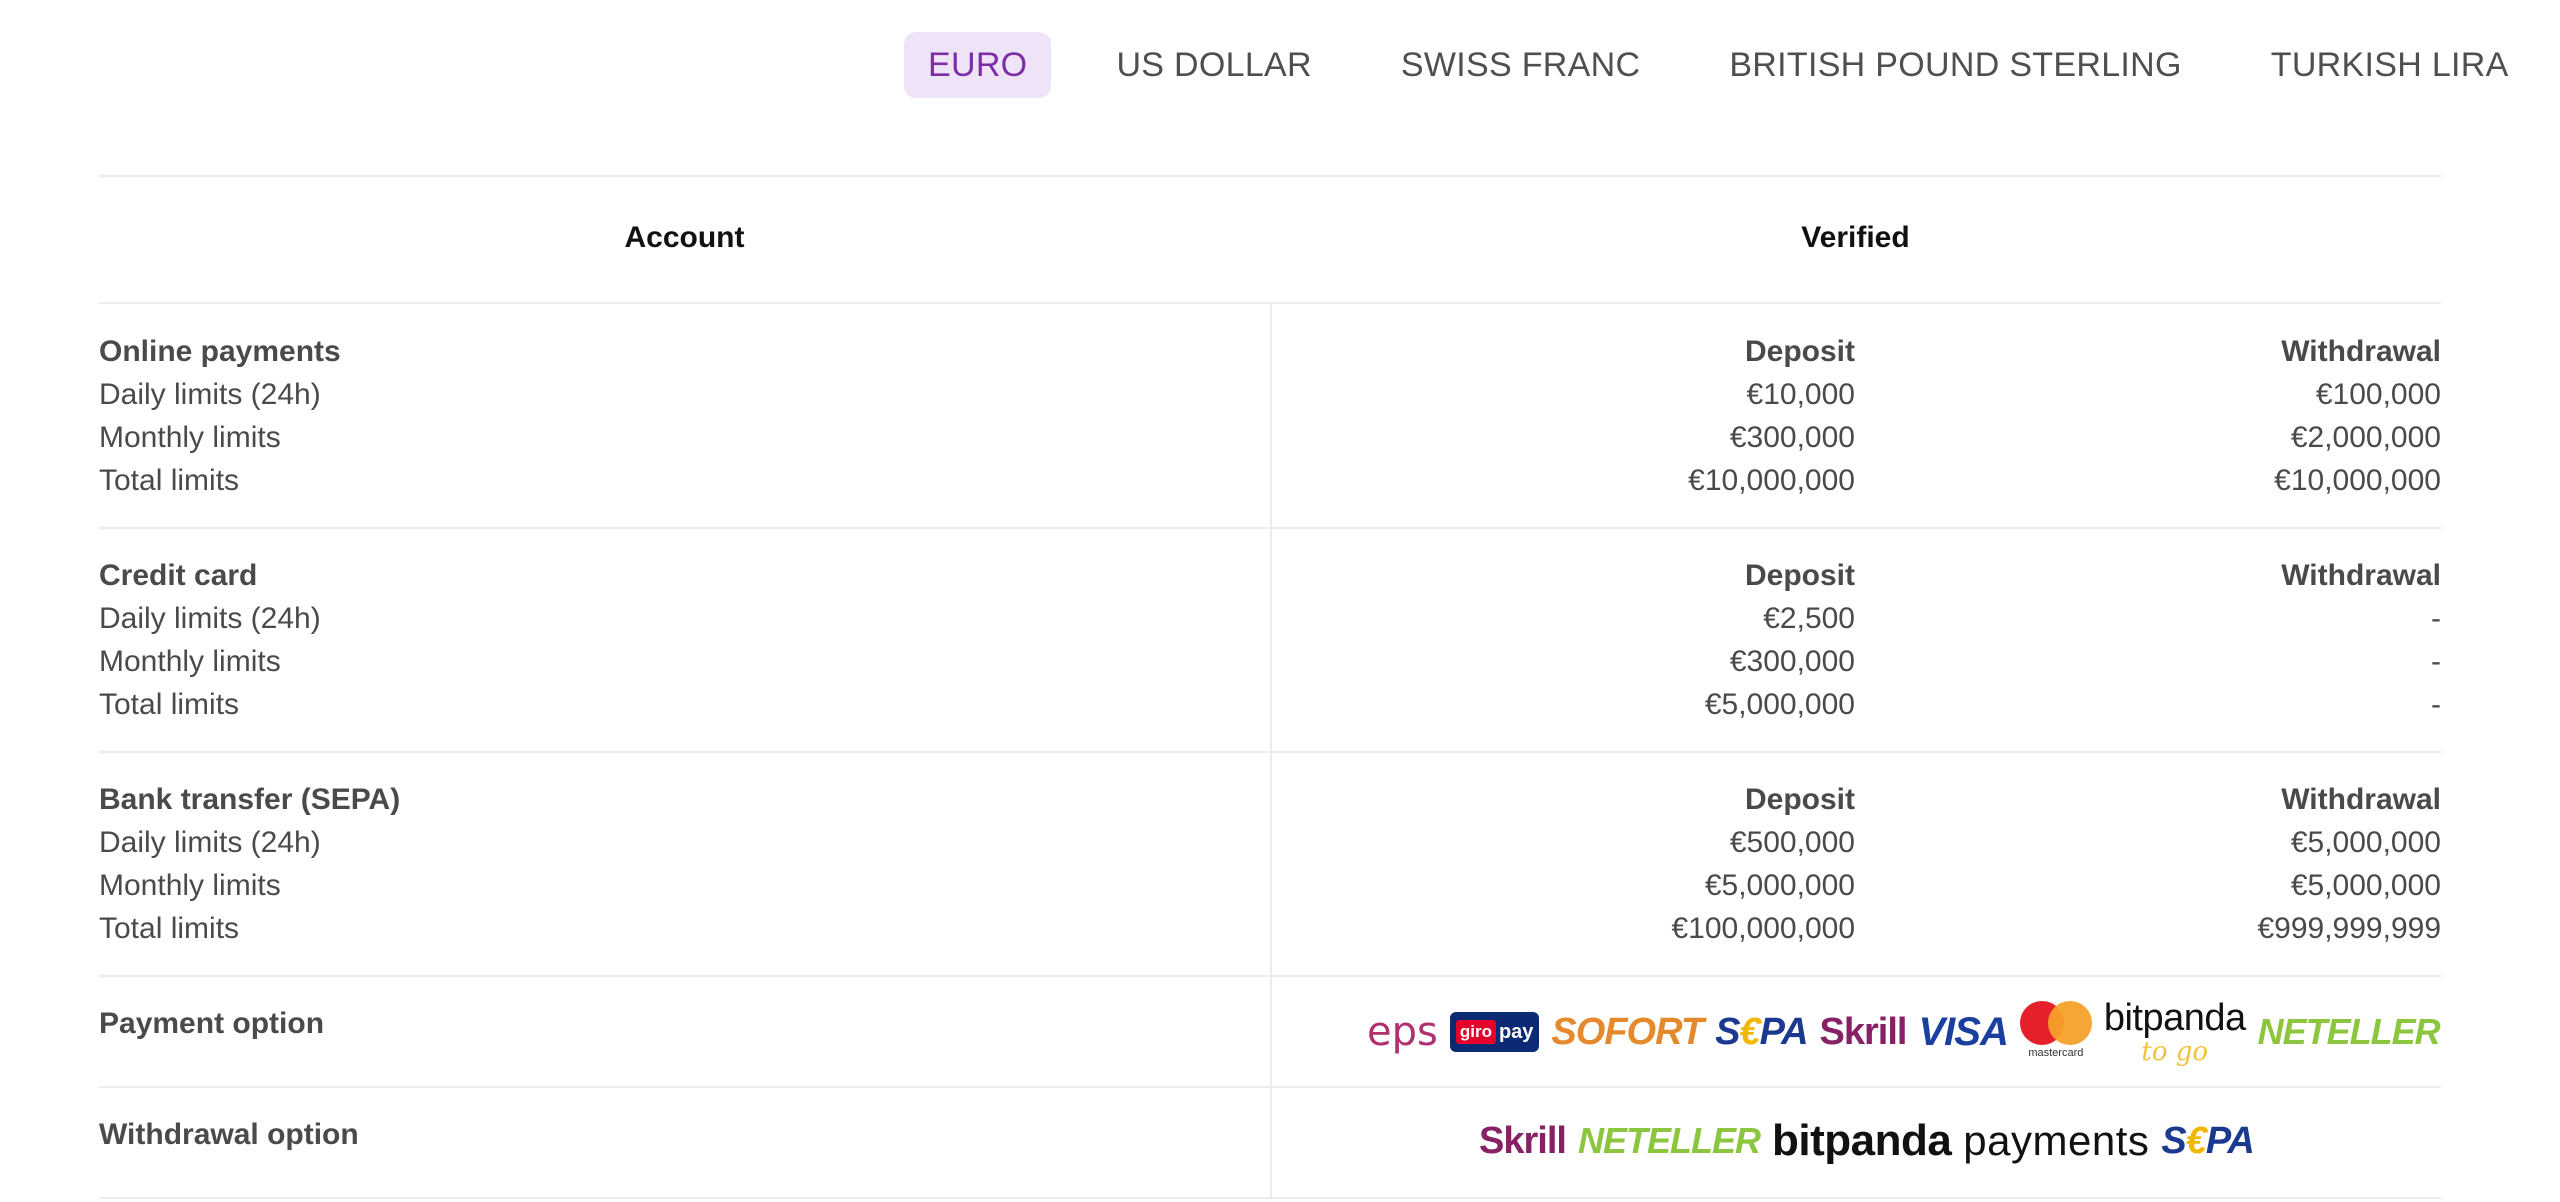  Describe the element at coordinates (229, 1134) in the screenshot. I see `withdrawal-option-label: Withdrawal option` at that location.